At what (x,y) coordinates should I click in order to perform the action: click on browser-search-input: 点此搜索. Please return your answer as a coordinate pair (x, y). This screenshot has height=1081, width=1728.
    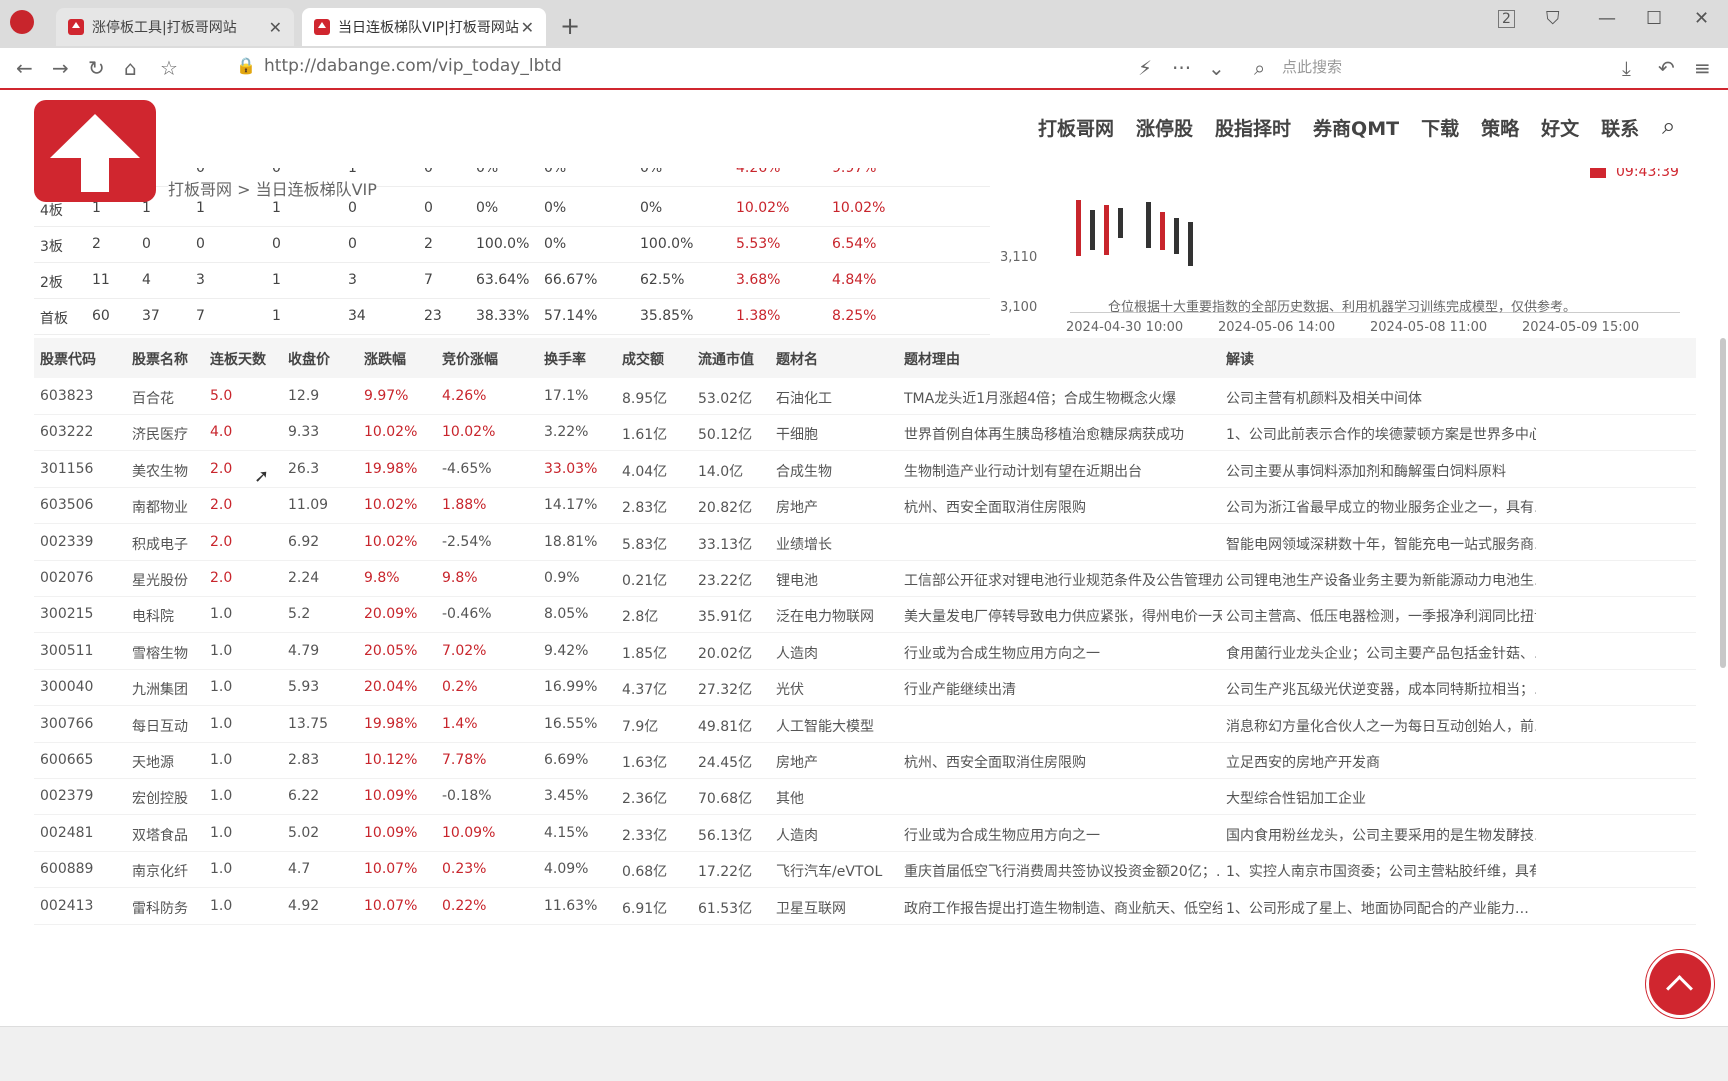
    Looking at the image, I should click on (1312, 66).